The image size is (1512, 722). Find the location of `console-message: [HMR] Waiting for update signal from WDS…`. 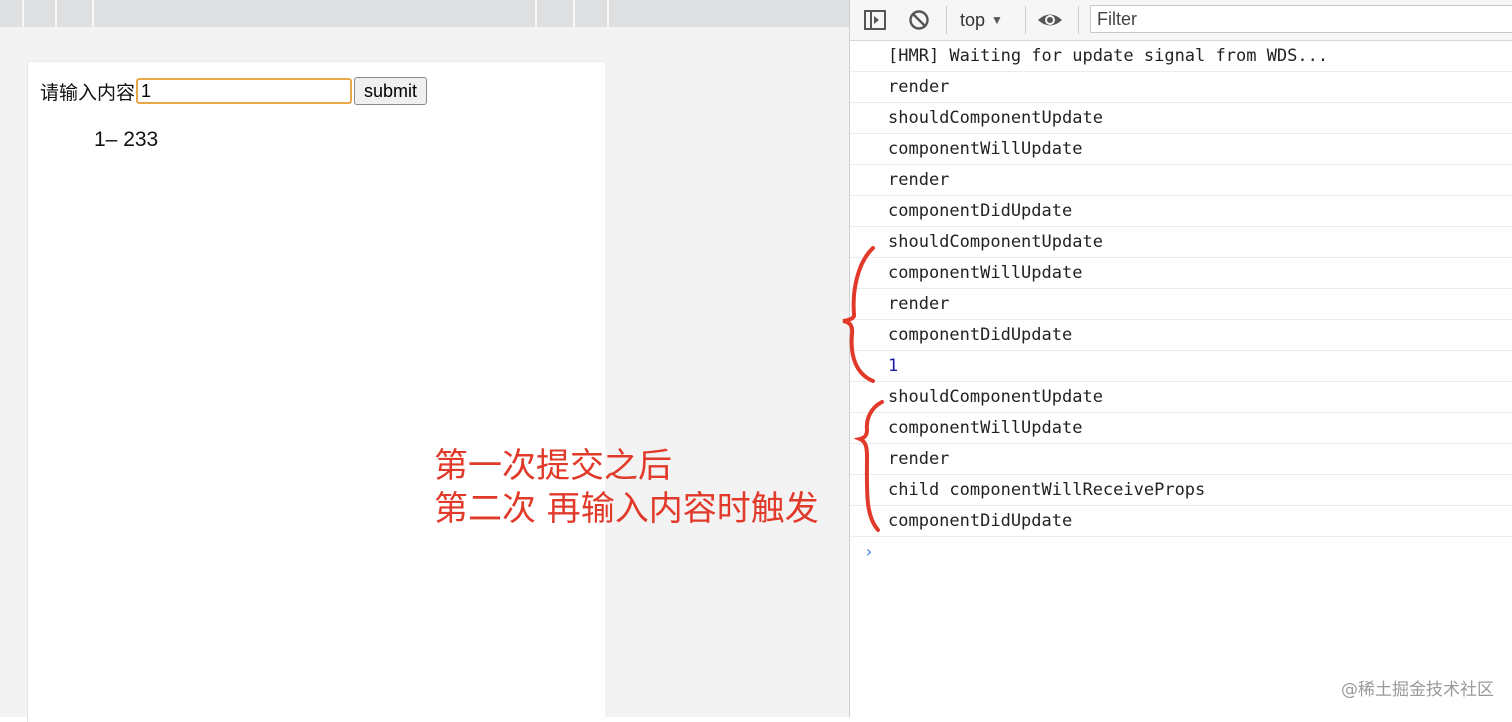

console-message: [HMR] Waiting for update signal from WDS… is located at coordinates (1181, 56).